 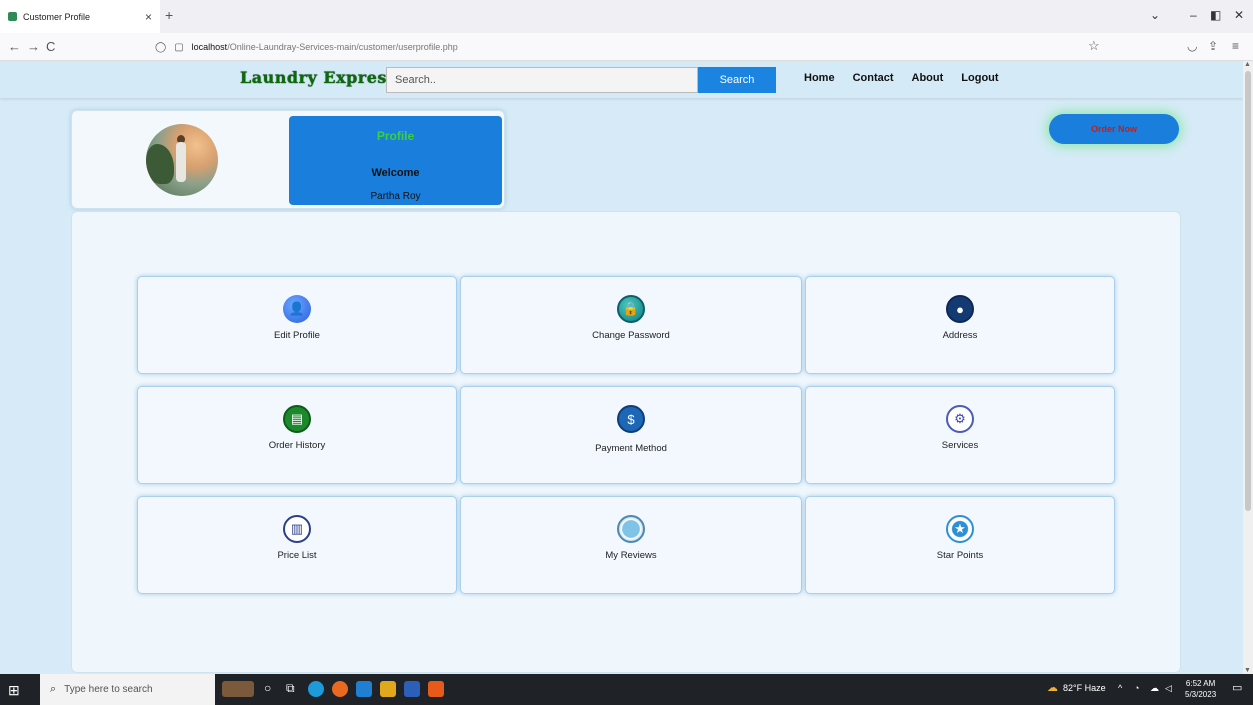 What do you see at coordinates (316, 689) in the screenshot?
I see `edge-icon` at bounding box center [316, 689].